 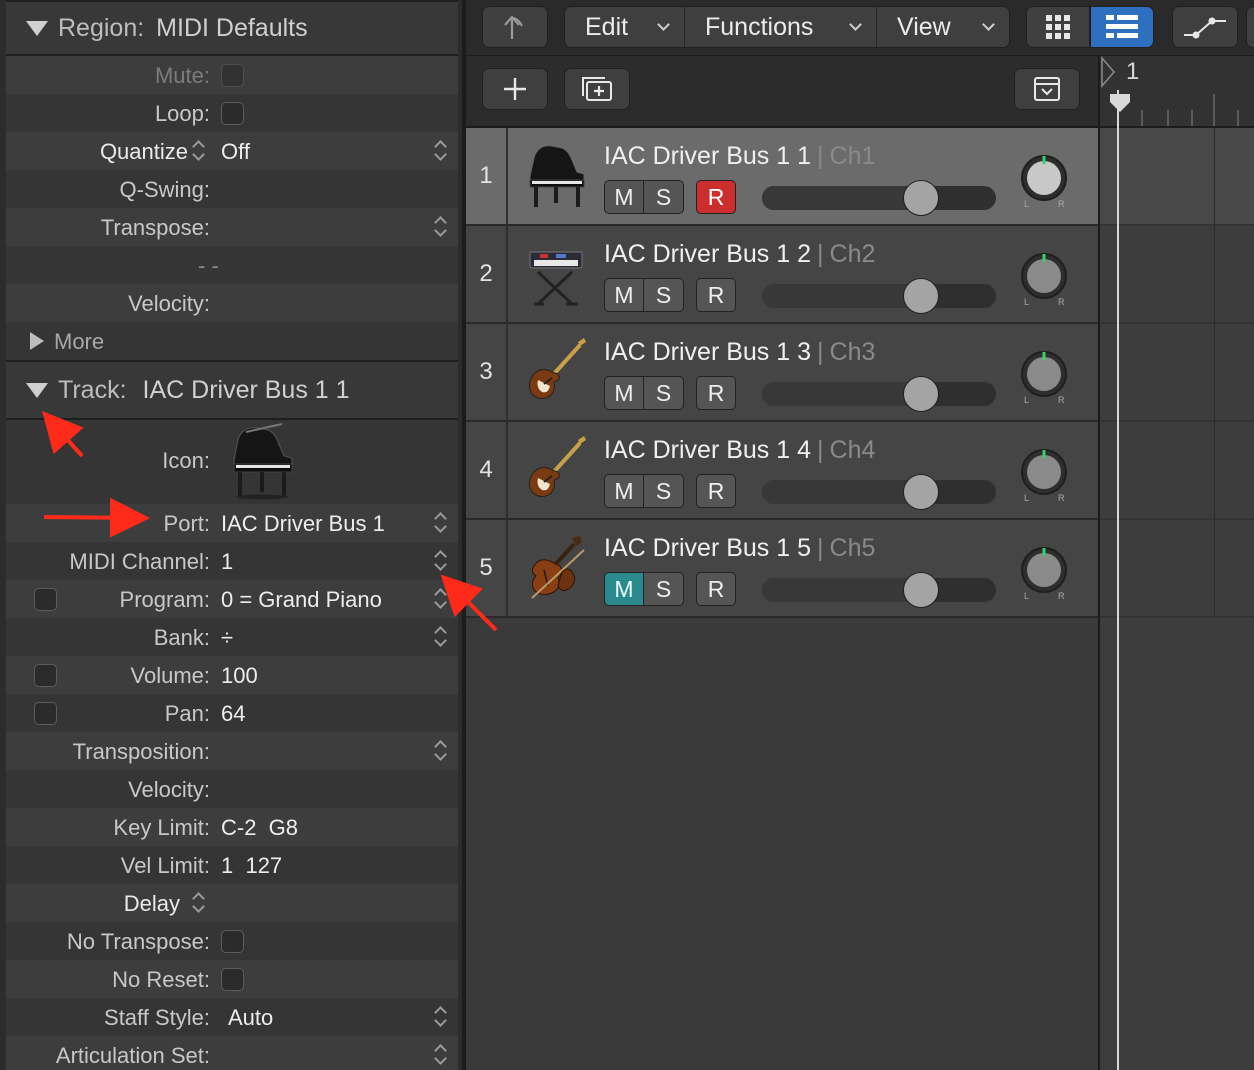 I want to click on pan-row: Pan: 64, so click(x=232, y=713).